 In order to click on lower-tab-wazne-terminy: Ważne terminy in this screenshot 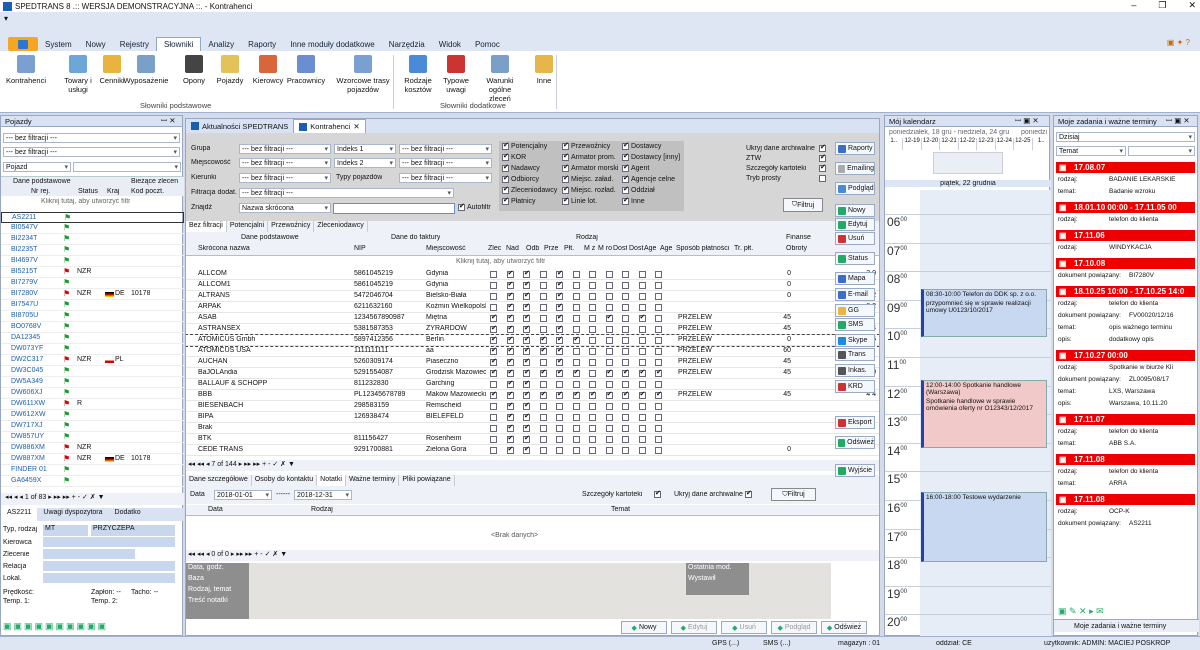, I will do `click(373, 480)`.